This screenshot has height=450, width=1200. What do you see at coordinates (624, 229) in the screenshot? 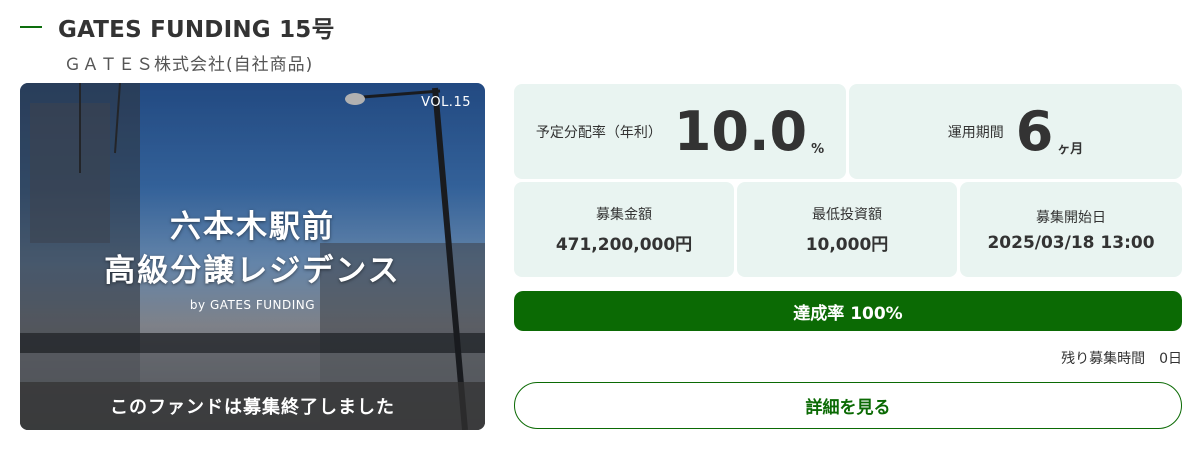
I see `amount-card: 募集金額 471,200,000円` at bounding box center [624, 229].